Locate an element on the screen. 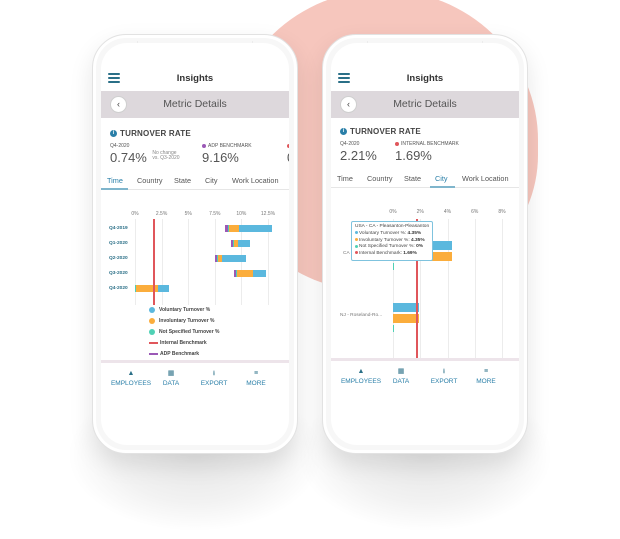 The image size is (620, 539). tooltip-value: 0% is located at coordinates (419, 247).